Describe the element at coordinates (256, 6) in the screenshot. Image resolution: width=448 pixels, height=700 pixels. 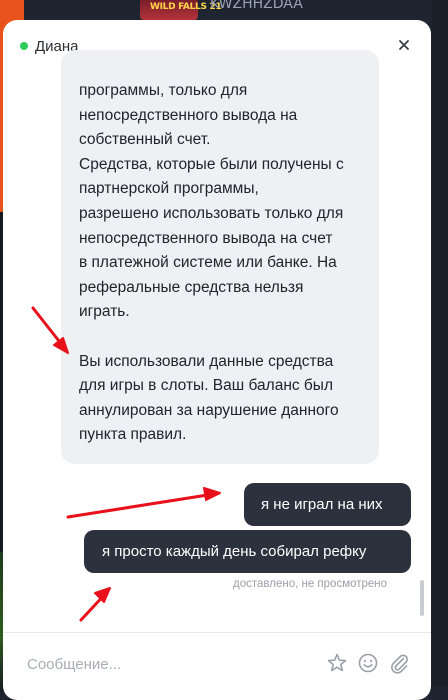
I see `background-code-text: KWZHHZDAA` at that location.